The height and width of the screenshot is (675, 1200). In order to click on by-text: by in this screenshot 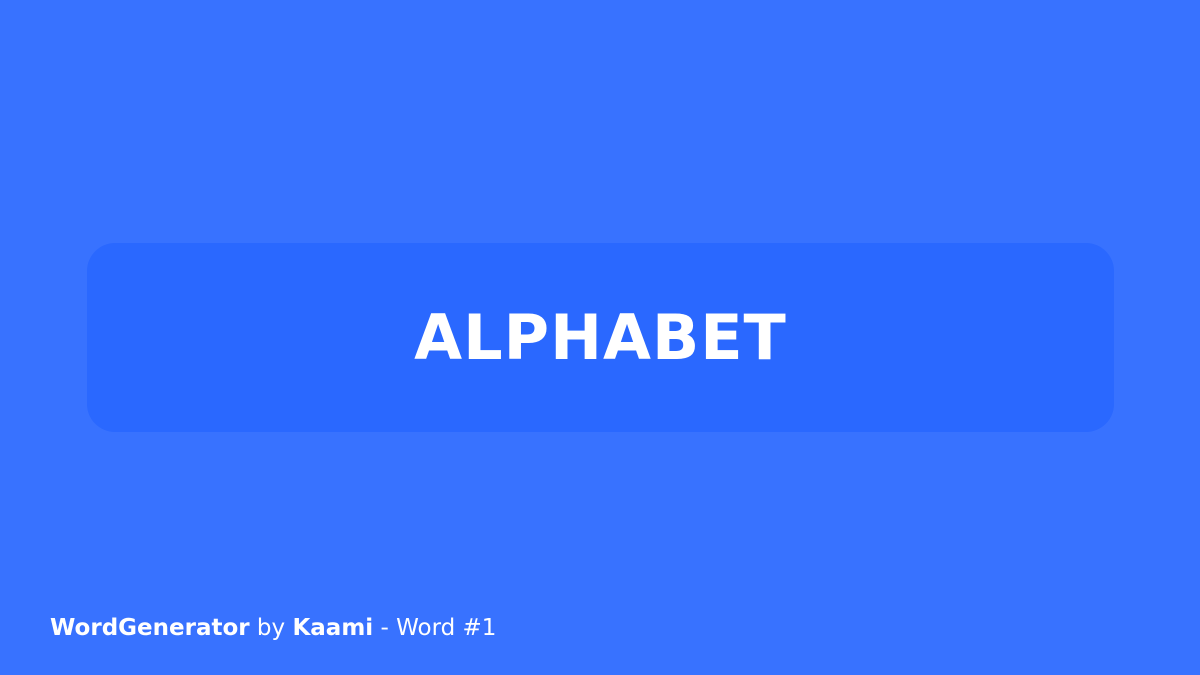, I will do `click(271, 628)`.